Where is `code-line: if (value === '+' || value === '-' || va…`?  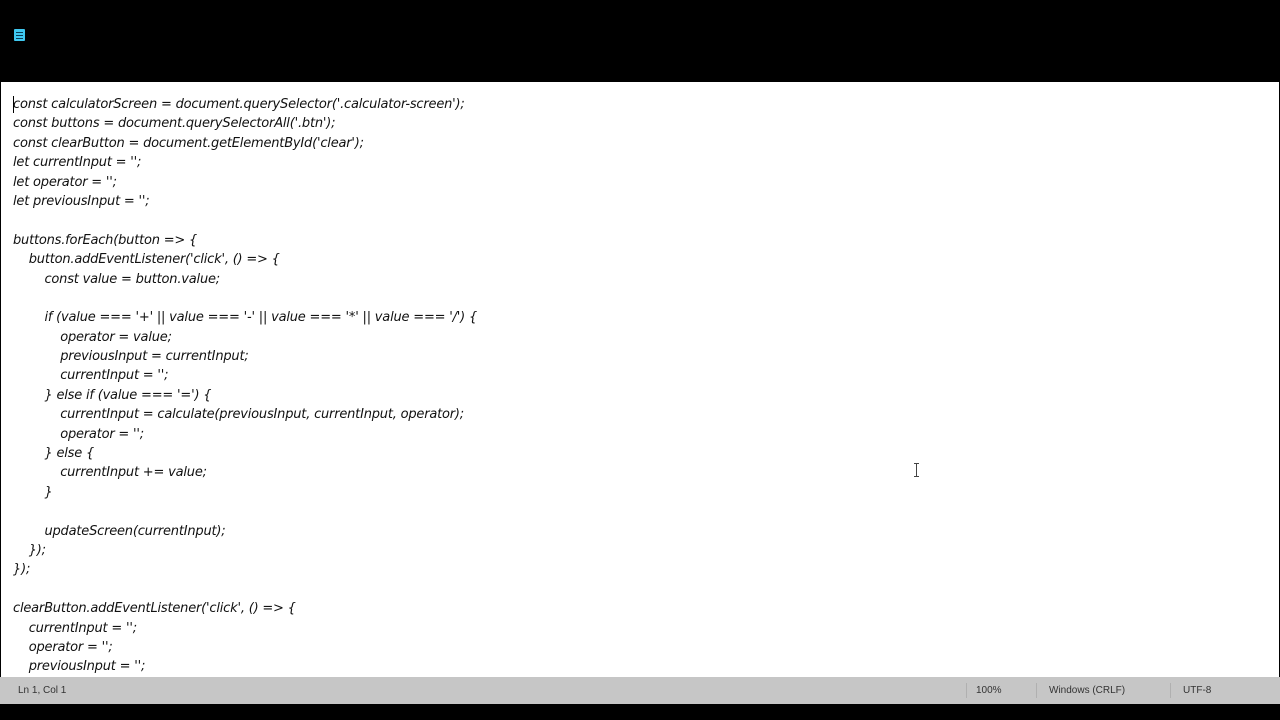
code-line: if (value === '+' || value === '-' || va… is located at coordinates (245, 317).